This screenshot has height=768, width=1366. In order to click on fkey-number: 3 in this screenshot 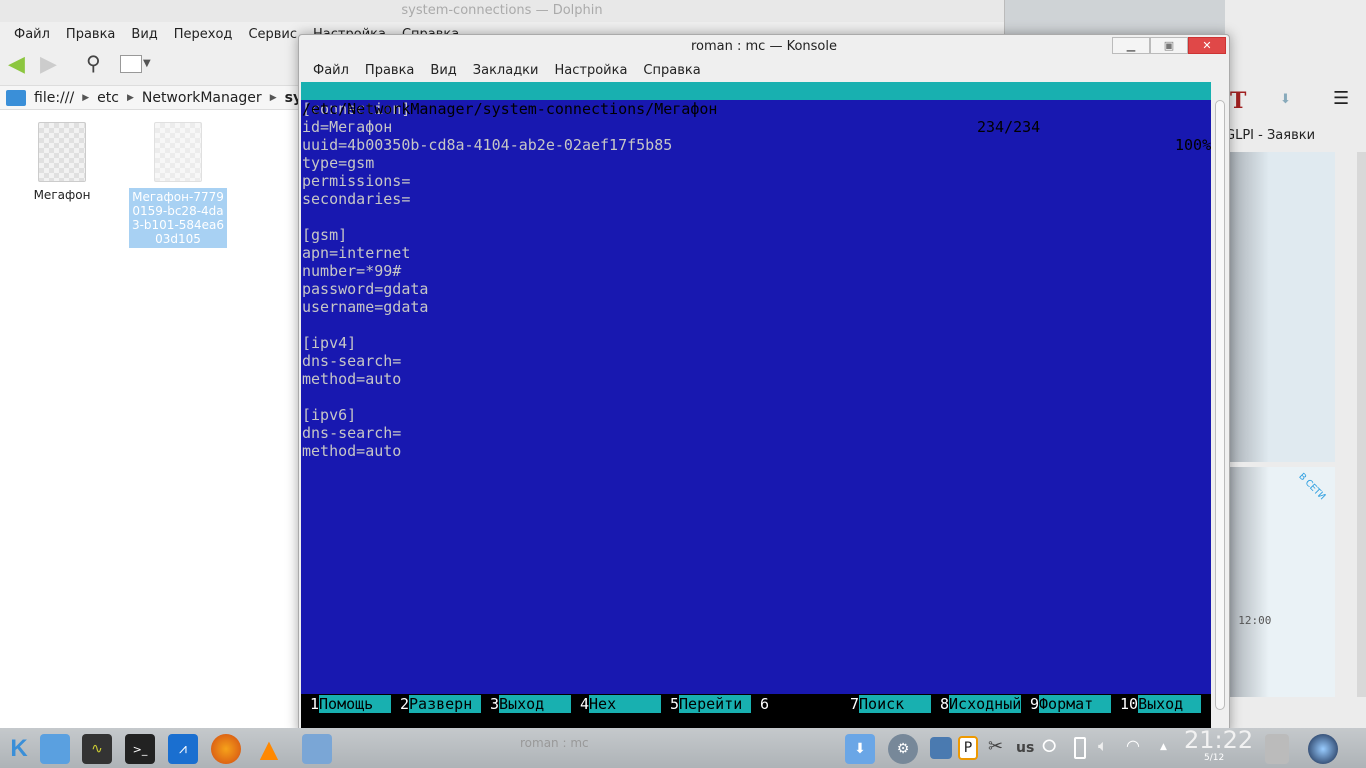, I will do `click(495, 704)`.